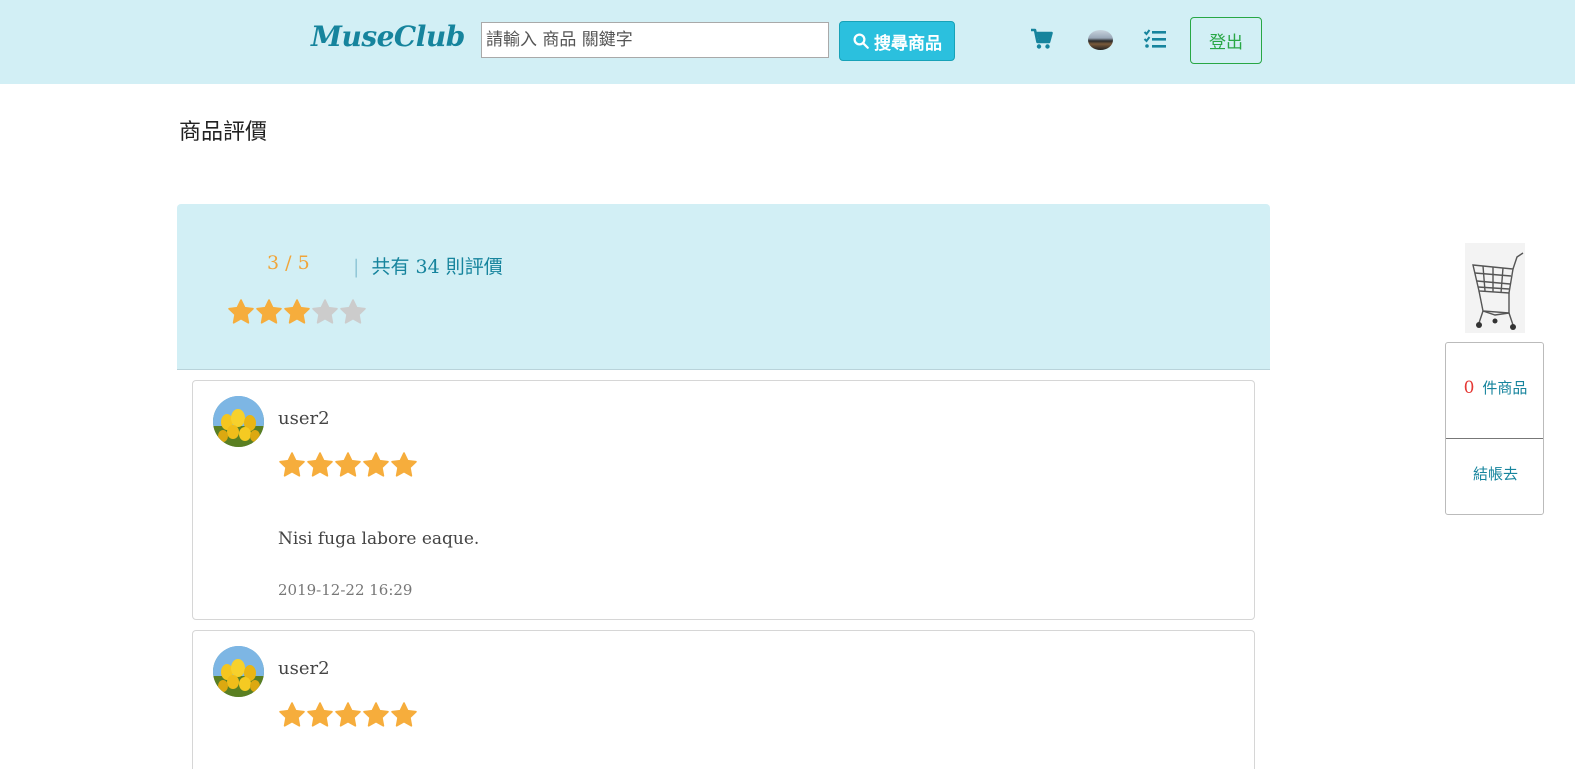  Describe the element at coordinates (1495, 288) in the screenshot. I see `floating-cart-image` at that location.